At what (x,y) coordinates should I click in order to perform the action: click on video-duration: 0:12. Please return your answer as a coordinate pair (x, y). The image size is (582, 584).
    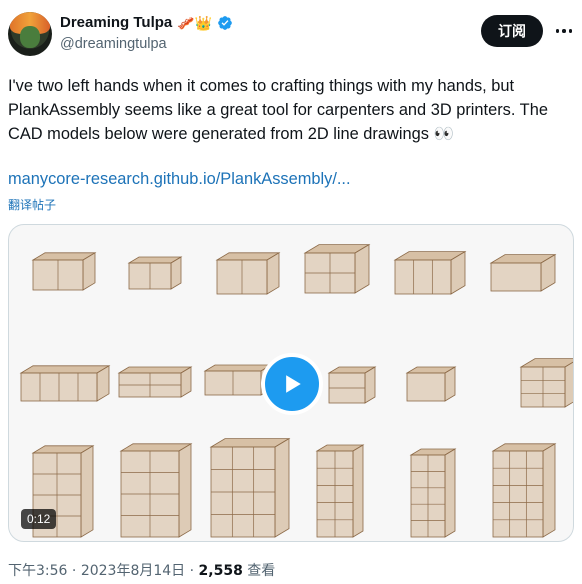
    Looking at the image, I should click on (39, 519).